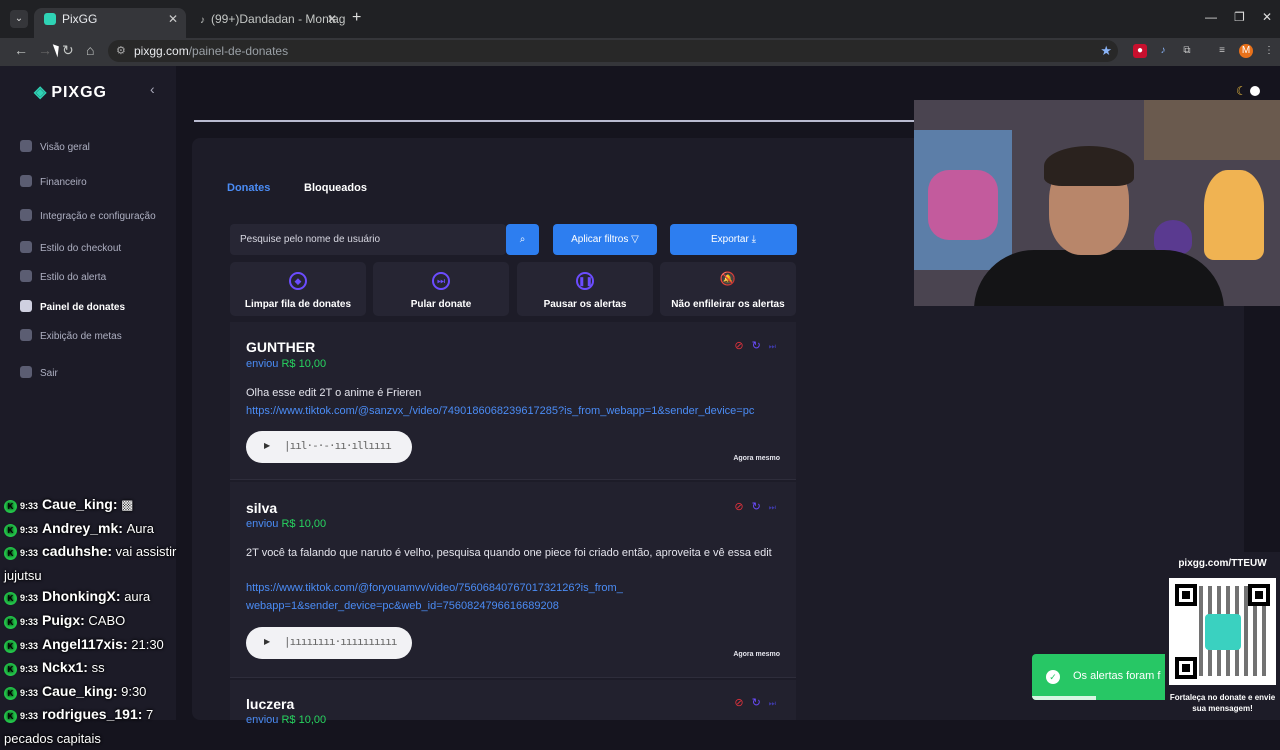  Describe the element at coordinates (82, 527) in the screenshot. I see `chat-user: Andrey_mk:` at that location.